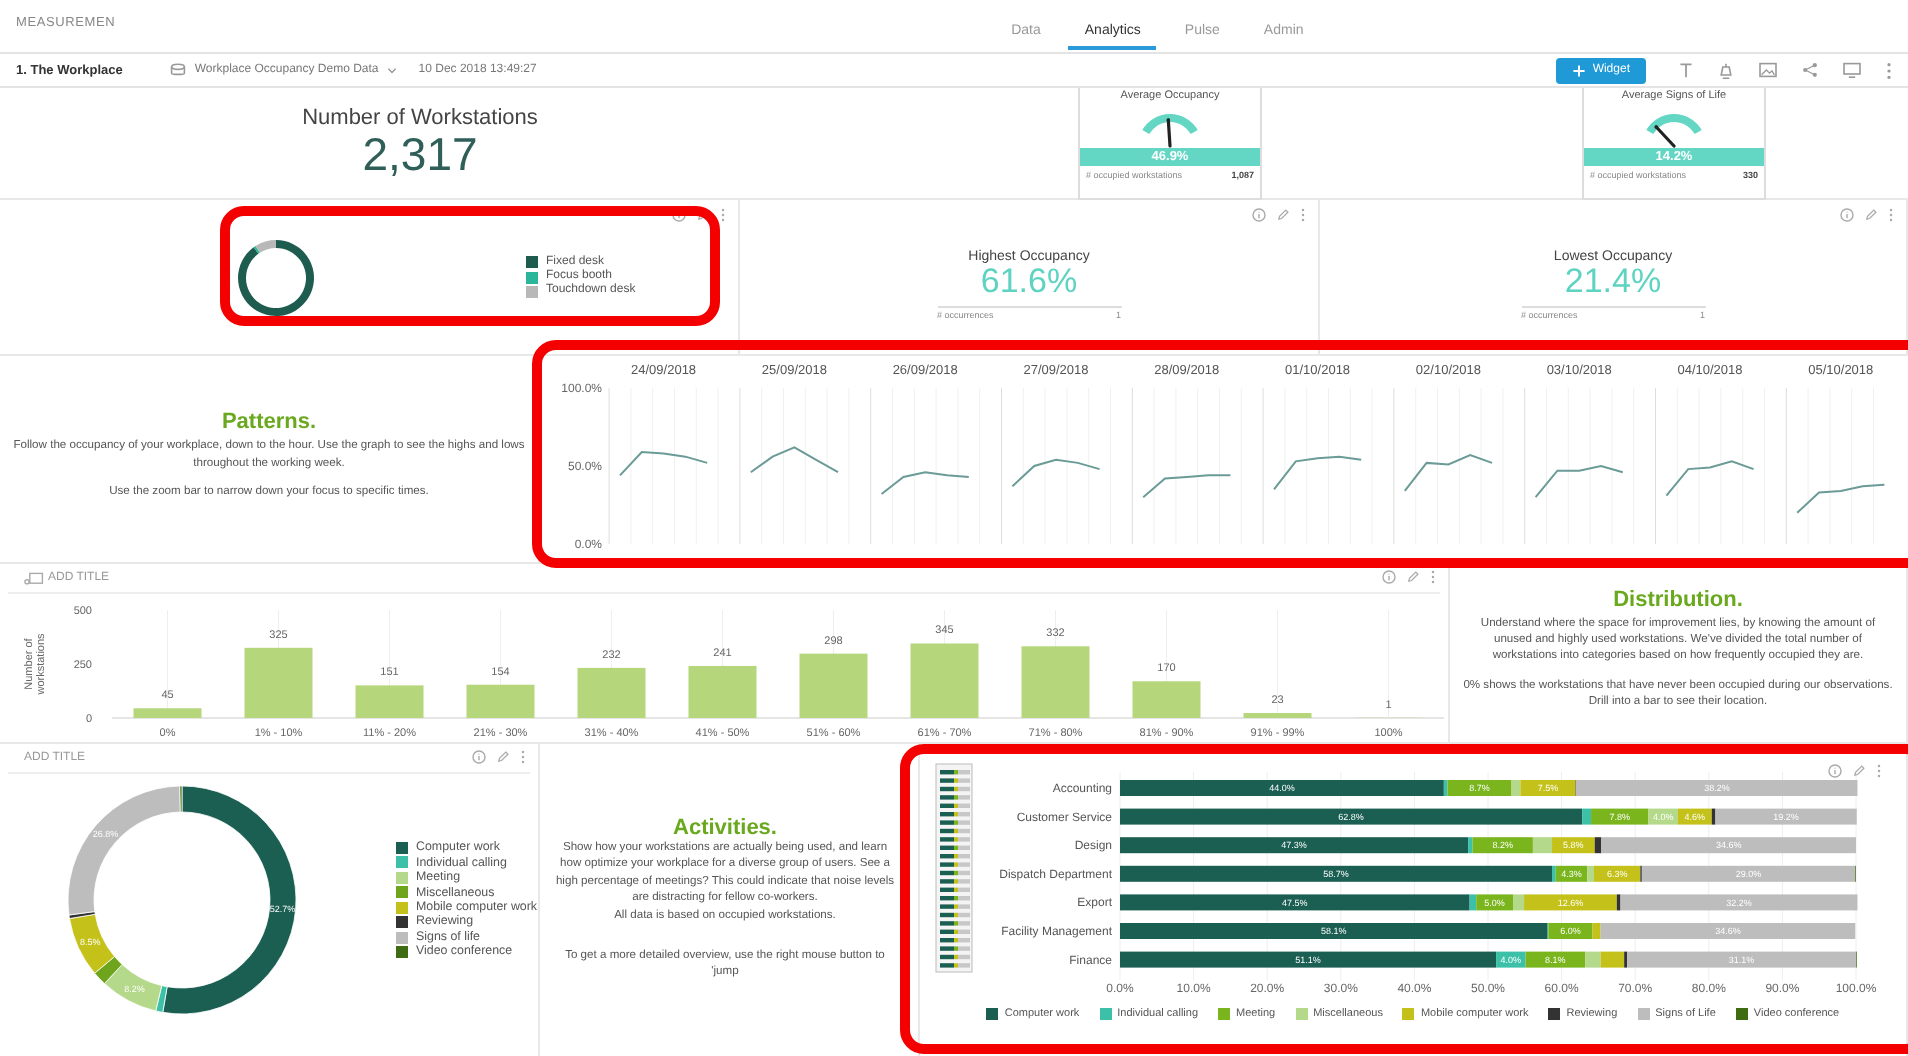 This screenshot has height=1056, width=1908. What do you see at coordinates (178, 70) in the screenshot?
I see `database-icon` at bounding box center [178, 70].